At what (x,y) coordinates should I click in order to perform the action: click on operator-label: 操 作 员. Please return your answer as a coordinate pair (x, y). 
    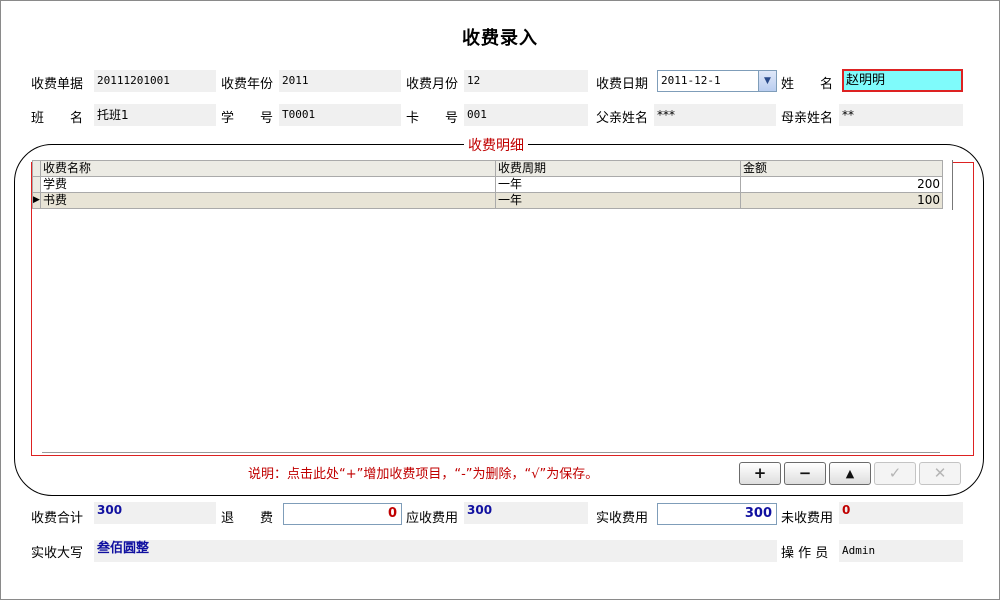
    Looking at the image, I should click on (805, 553).